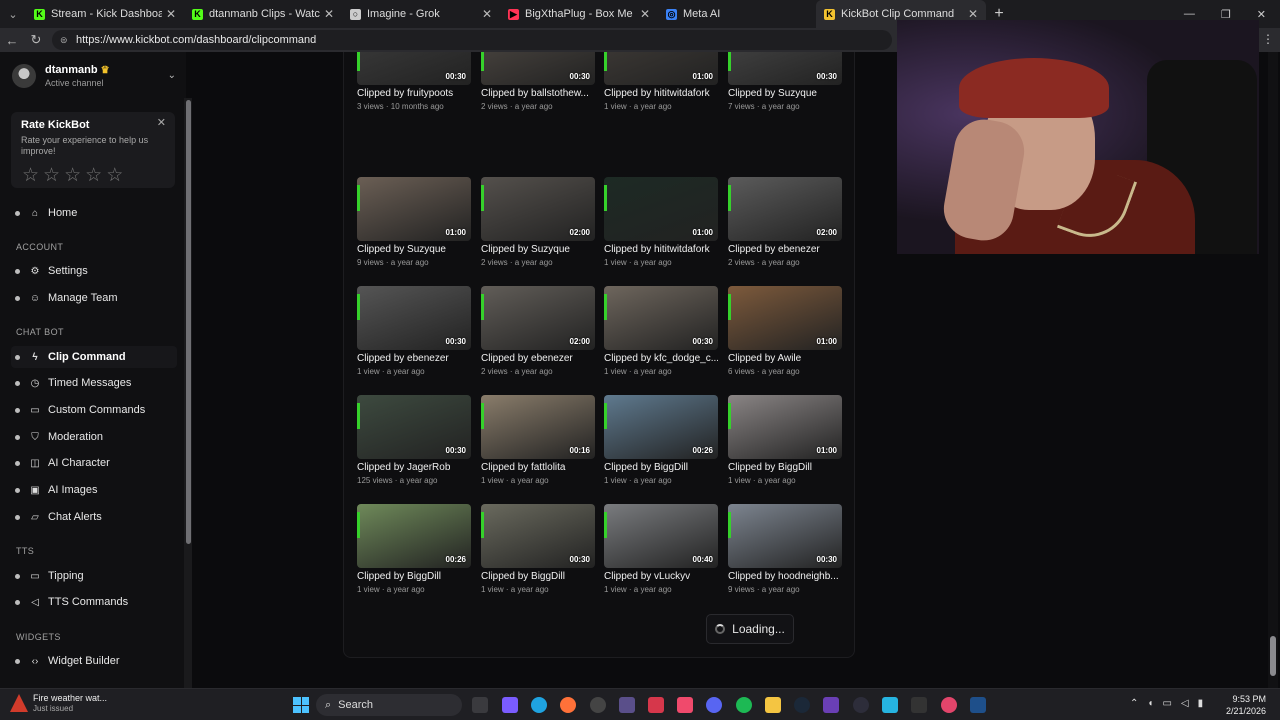 This screenshot has width=1280, height=720. I want to click on restore-icon: ❐, so click(1226, 14).